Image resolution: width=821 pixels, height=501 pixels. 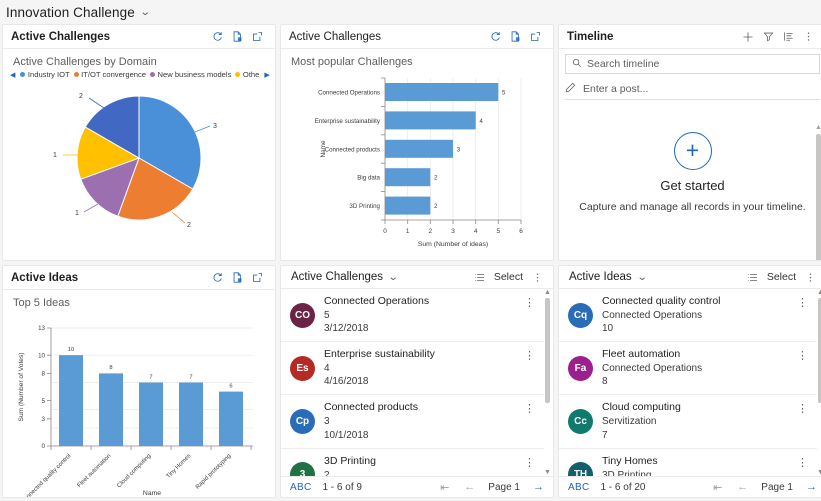 I want to click on svg-text: Rapid prototyping, so click(x=213, y=471).